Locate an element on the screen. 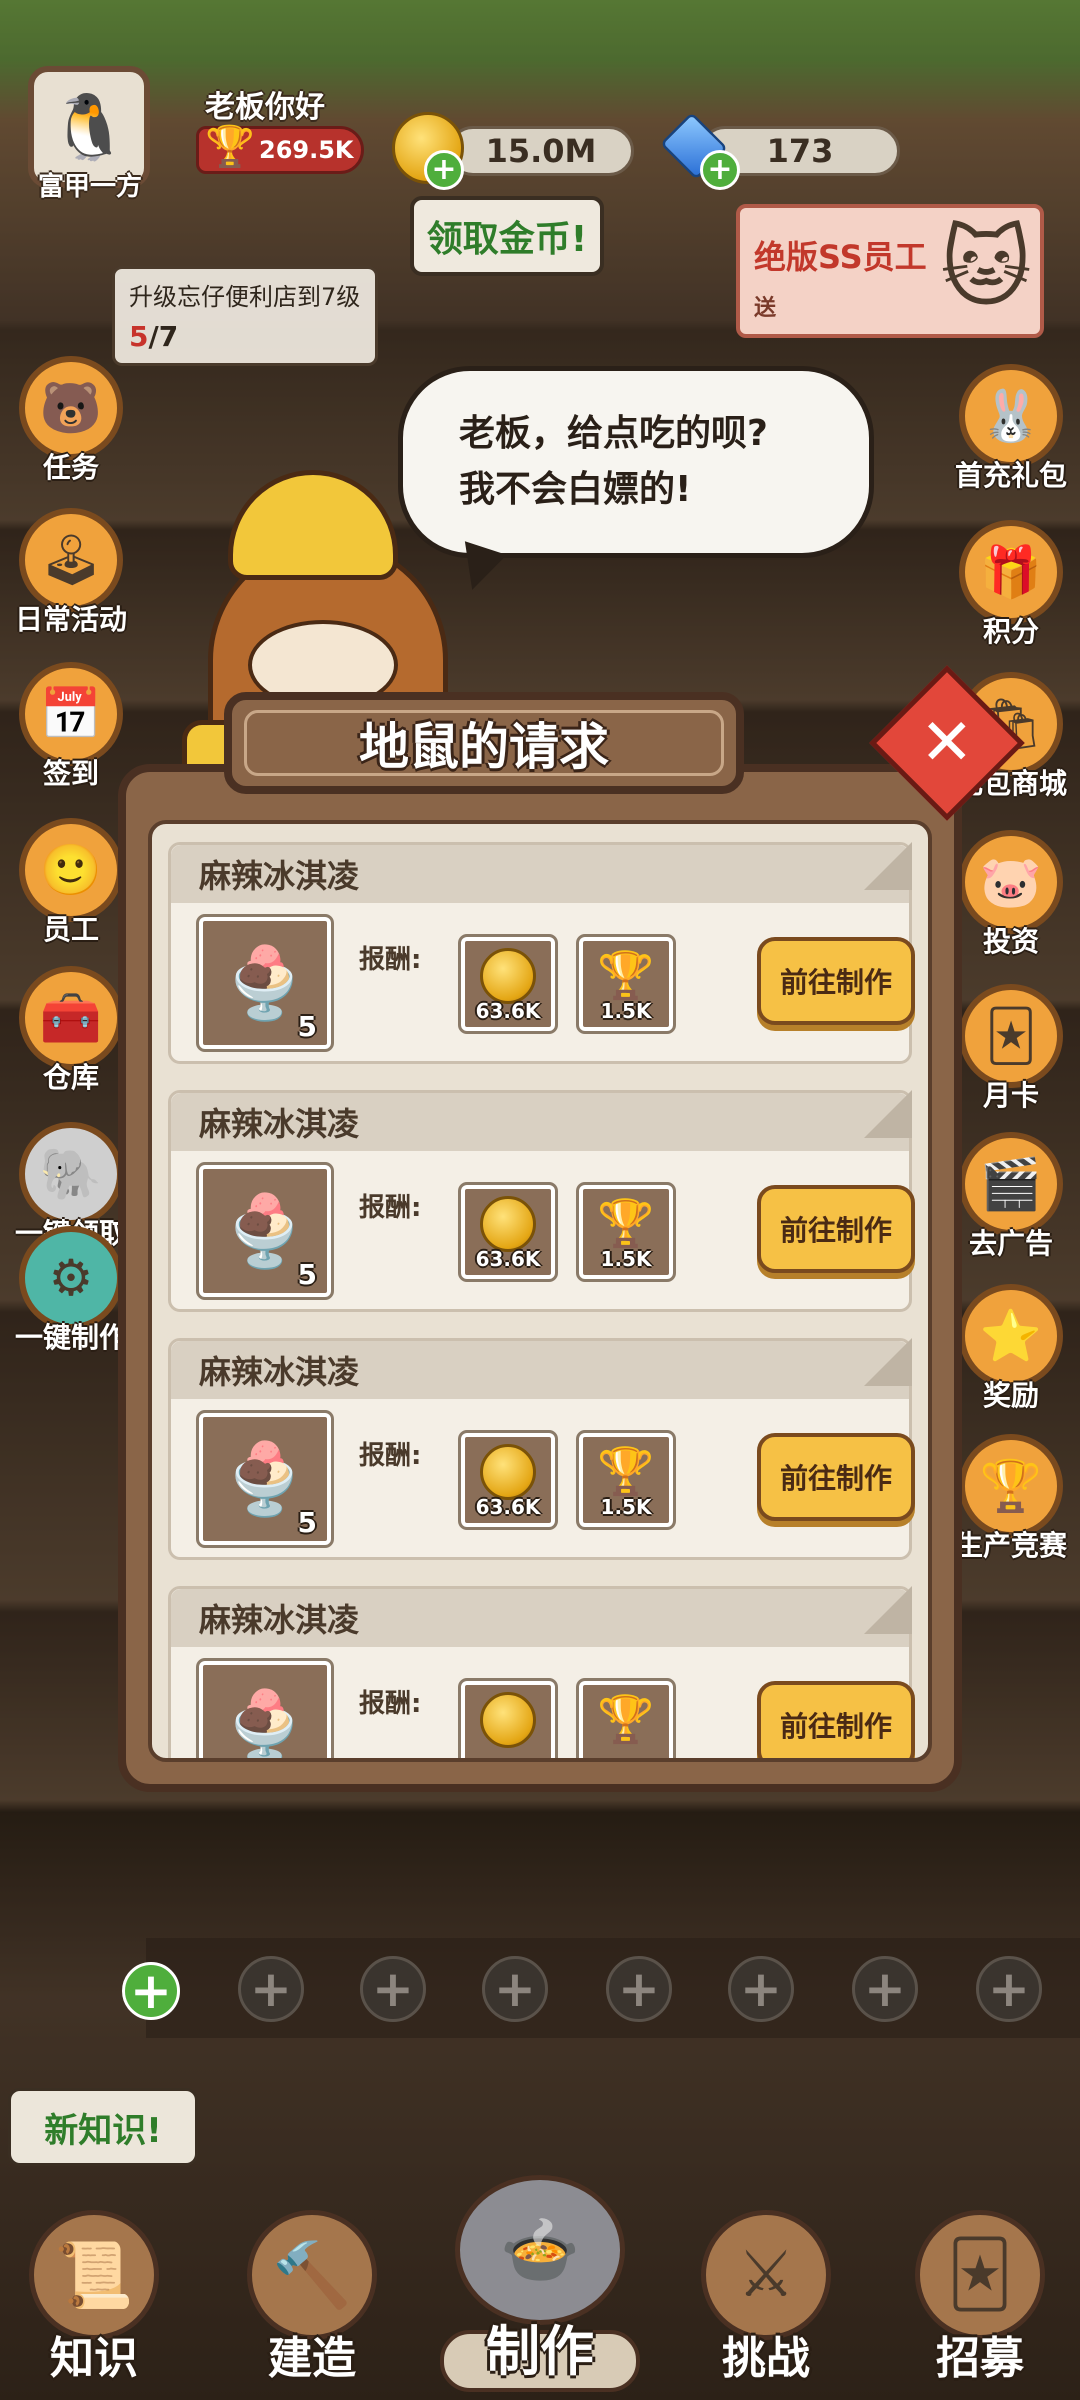 The height and width of the screenshot is (2400, 1080). trophy-value: 269.5K is located at coordinates (306, 150).